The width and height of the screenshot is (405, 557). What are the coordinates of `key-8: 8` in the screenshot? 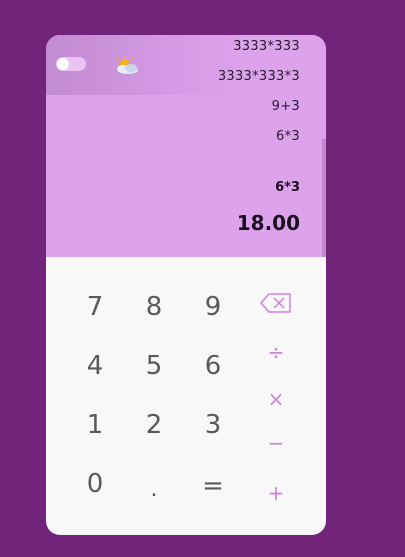 It's located at (154, 307).